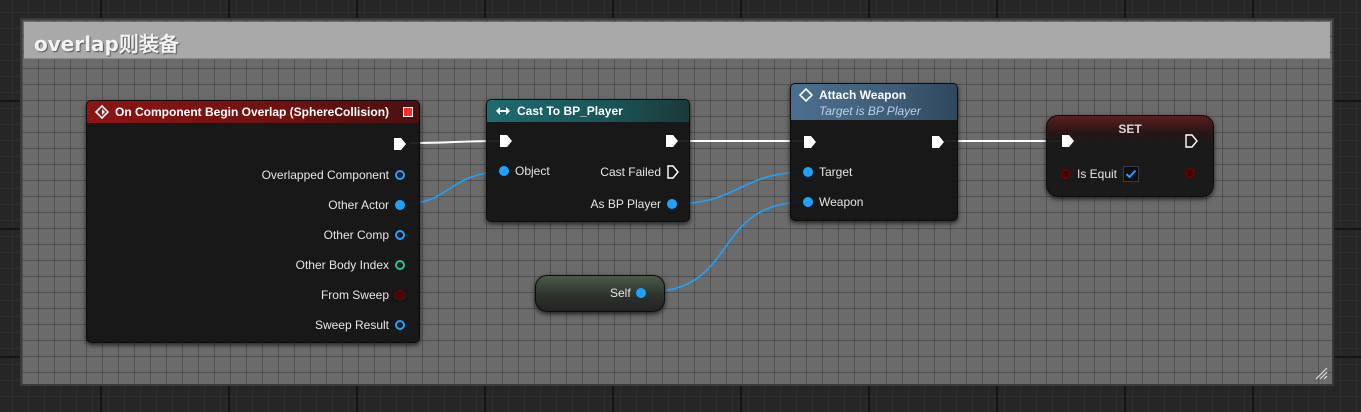  Describe the element at coordinates (836, 172) in the screenshot. I see `pin-label: Target` at that location.